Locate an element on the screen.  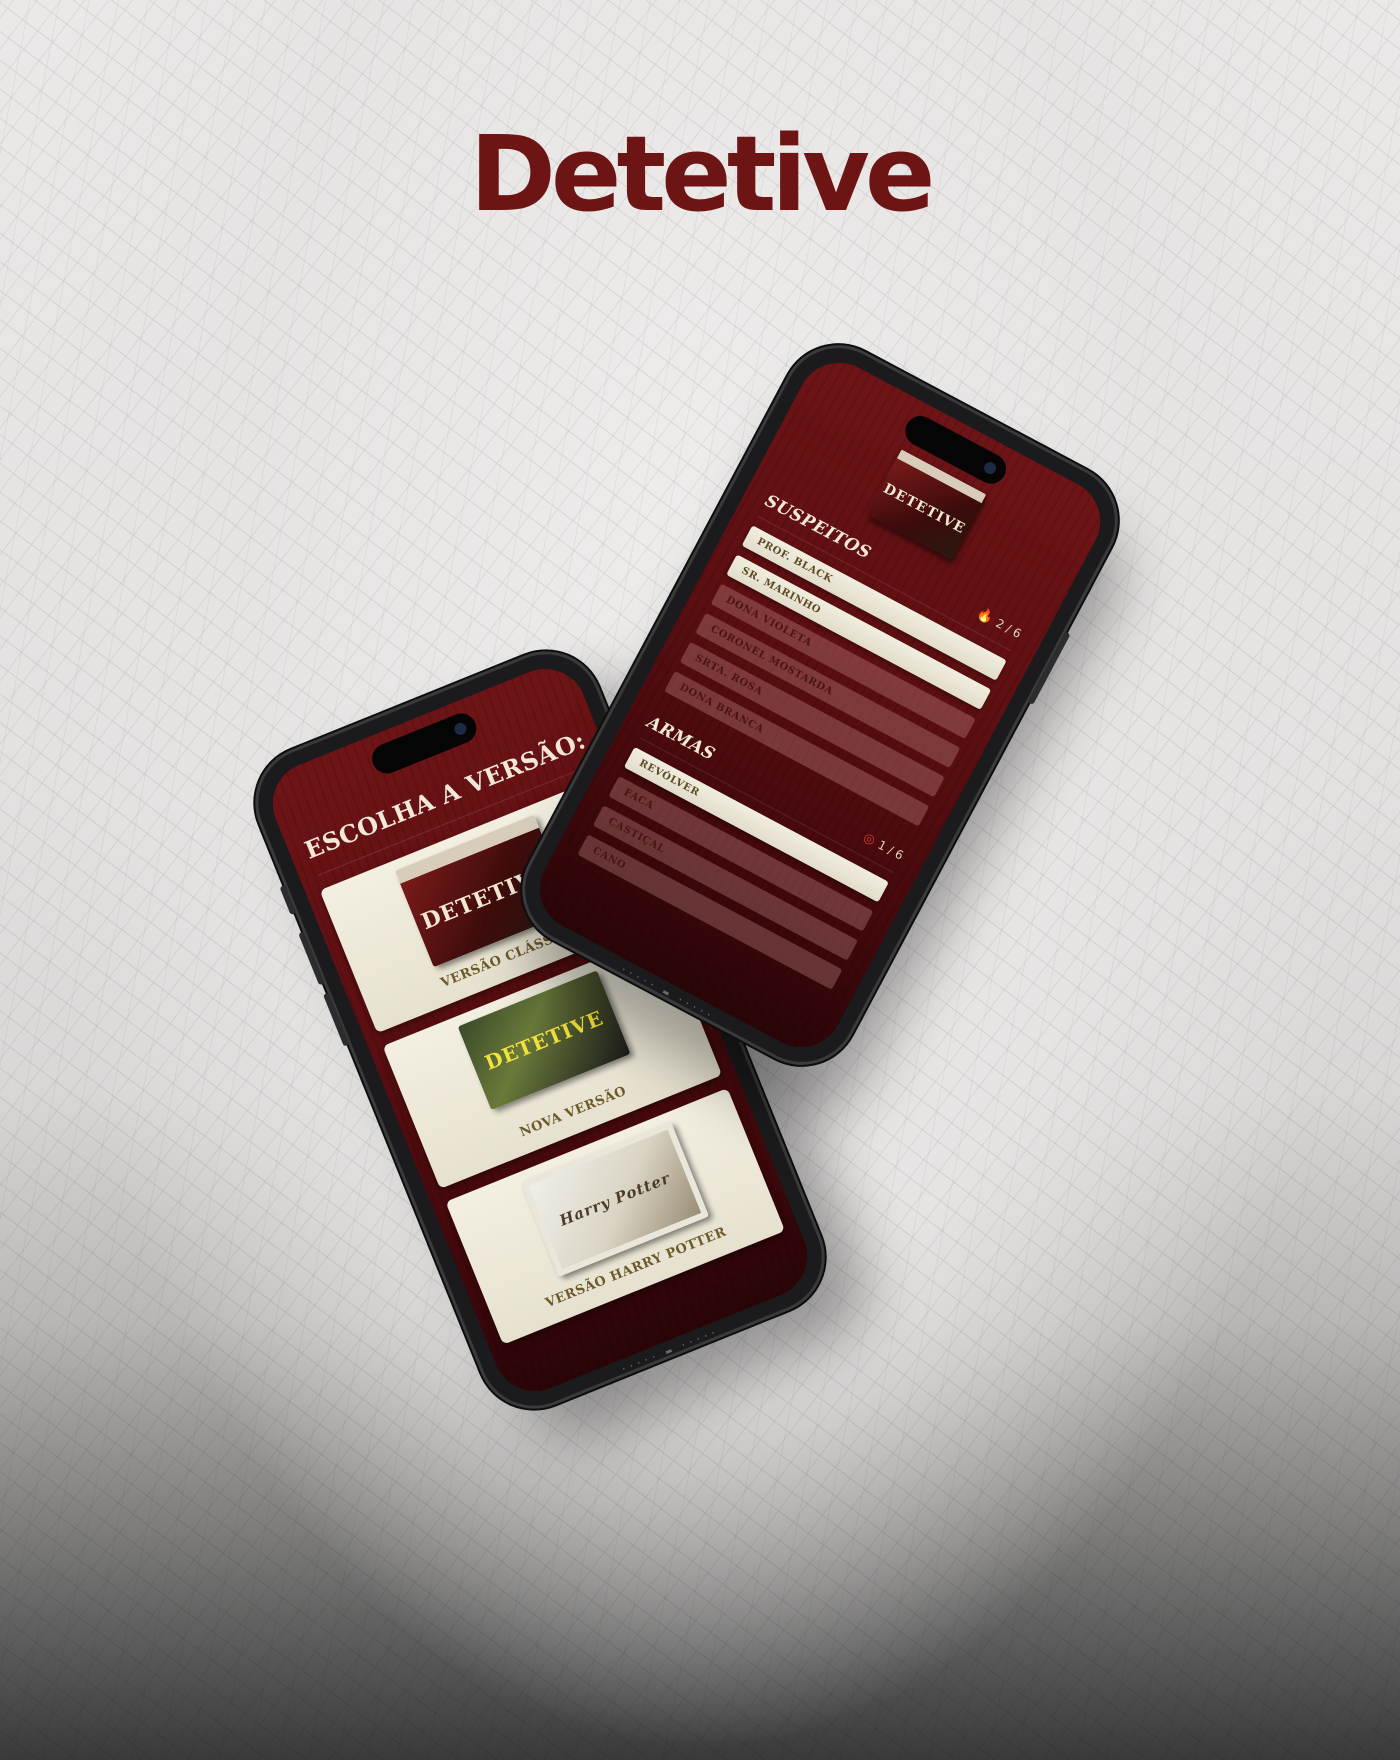
harry-potter-box-text: Harry Potter is located at coordinates (614, 1199).